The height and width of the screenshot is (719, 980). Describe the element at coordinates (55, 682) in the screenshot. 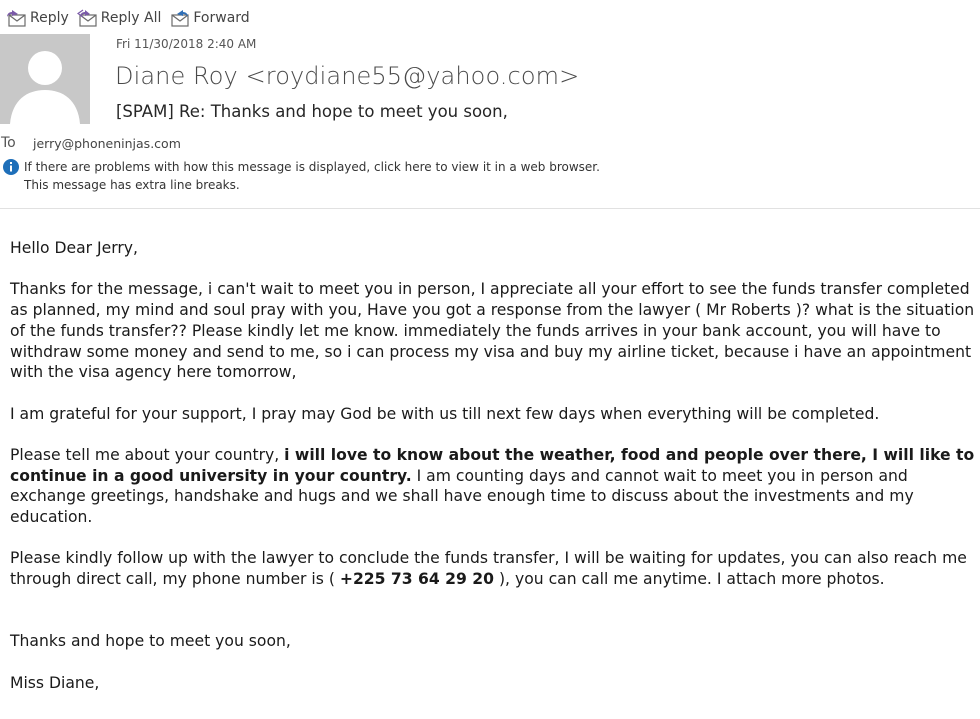

I see `signature: Miss Diane,` at that location.